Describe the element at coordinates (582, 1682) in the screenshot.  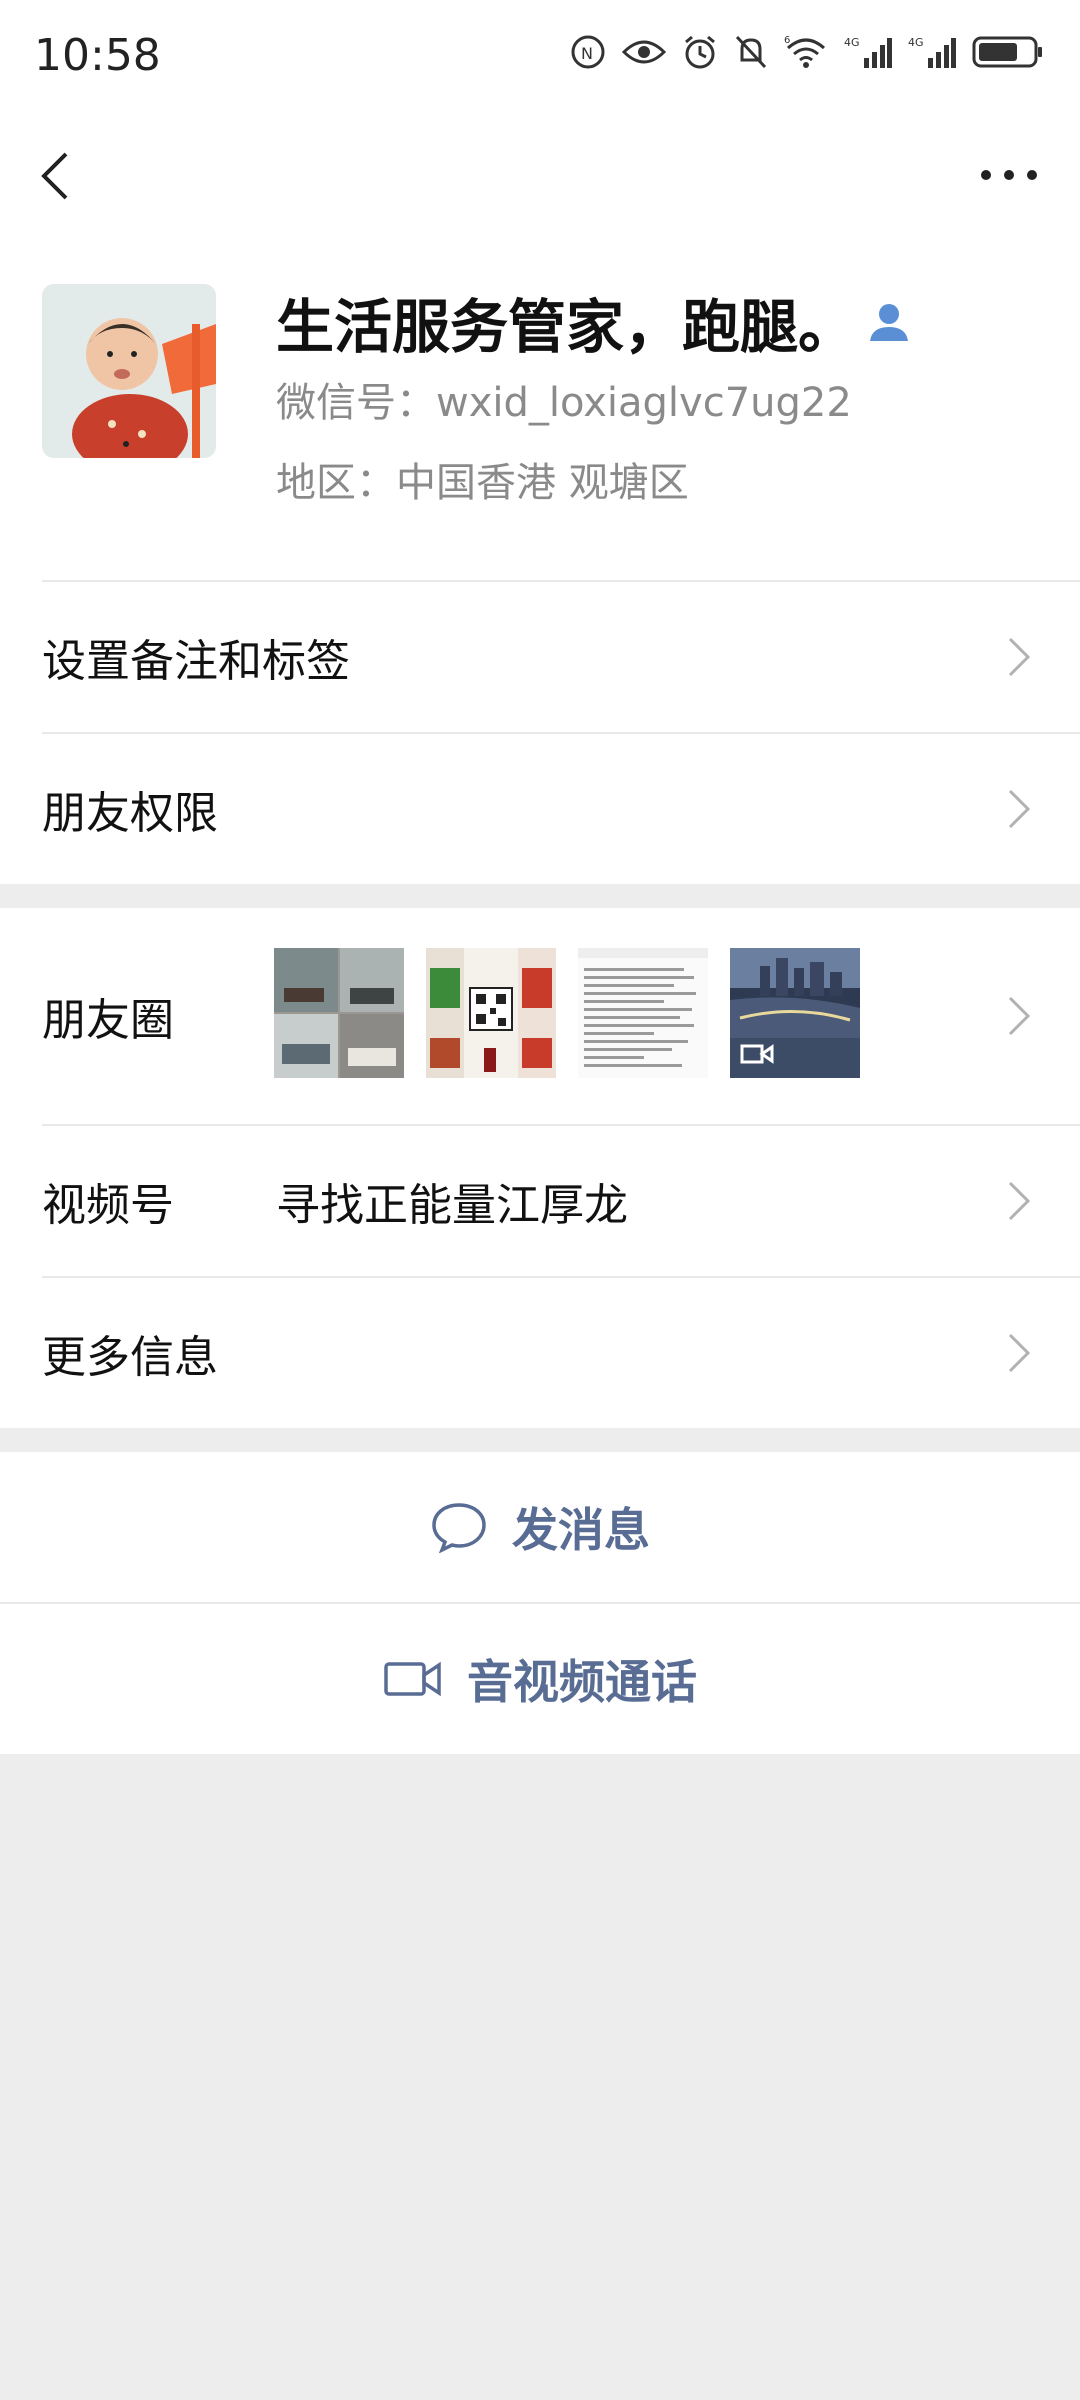
I see `av-call-label: 音视频通话` at that location.